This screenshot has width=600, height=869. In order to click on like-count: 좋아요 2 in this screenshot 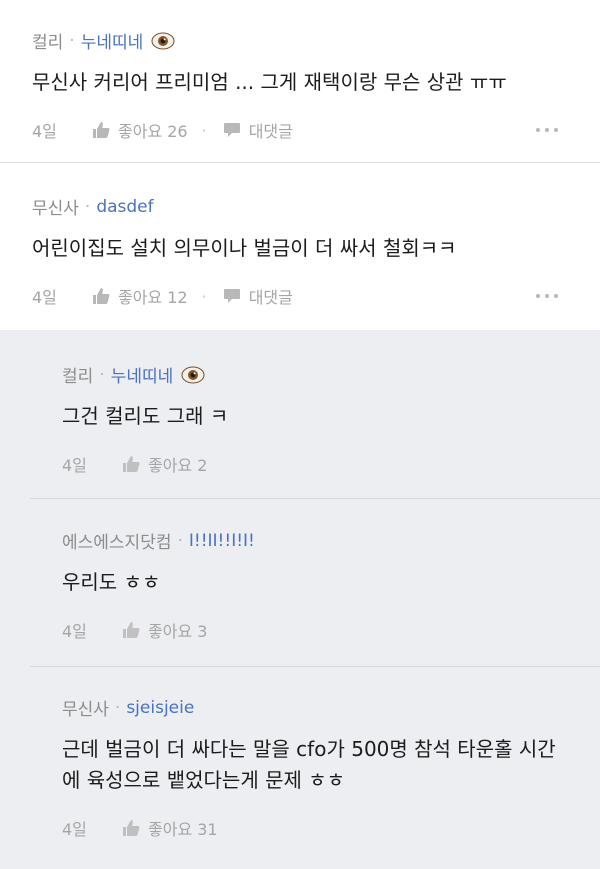, I will do `click(178, 465)`.